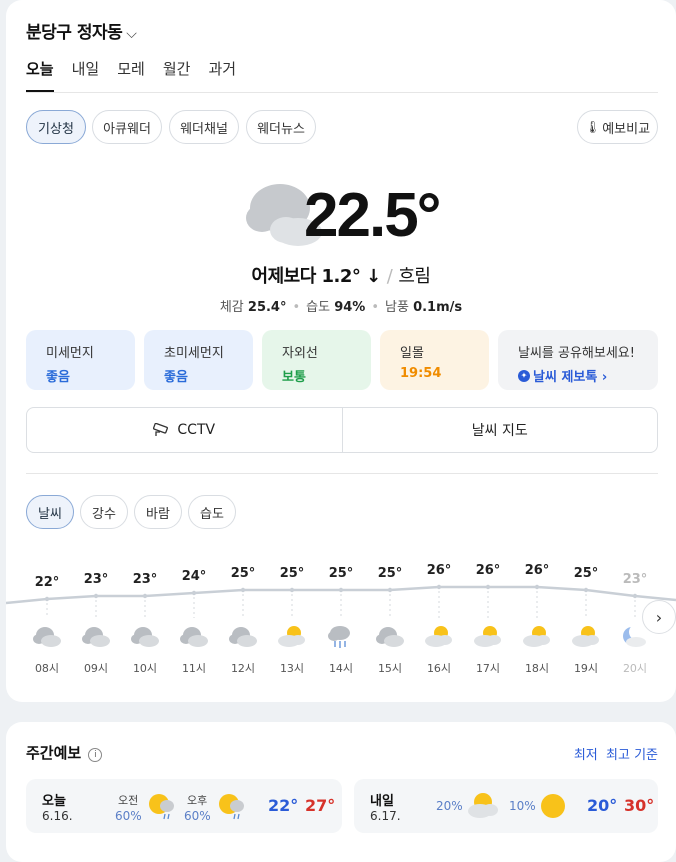 This screenshot has width=676, height=862. What do you see at coordinates (439, 668) in the screenshot?
I see `hourly-hour: 16시` at bounding box center [439, 668].